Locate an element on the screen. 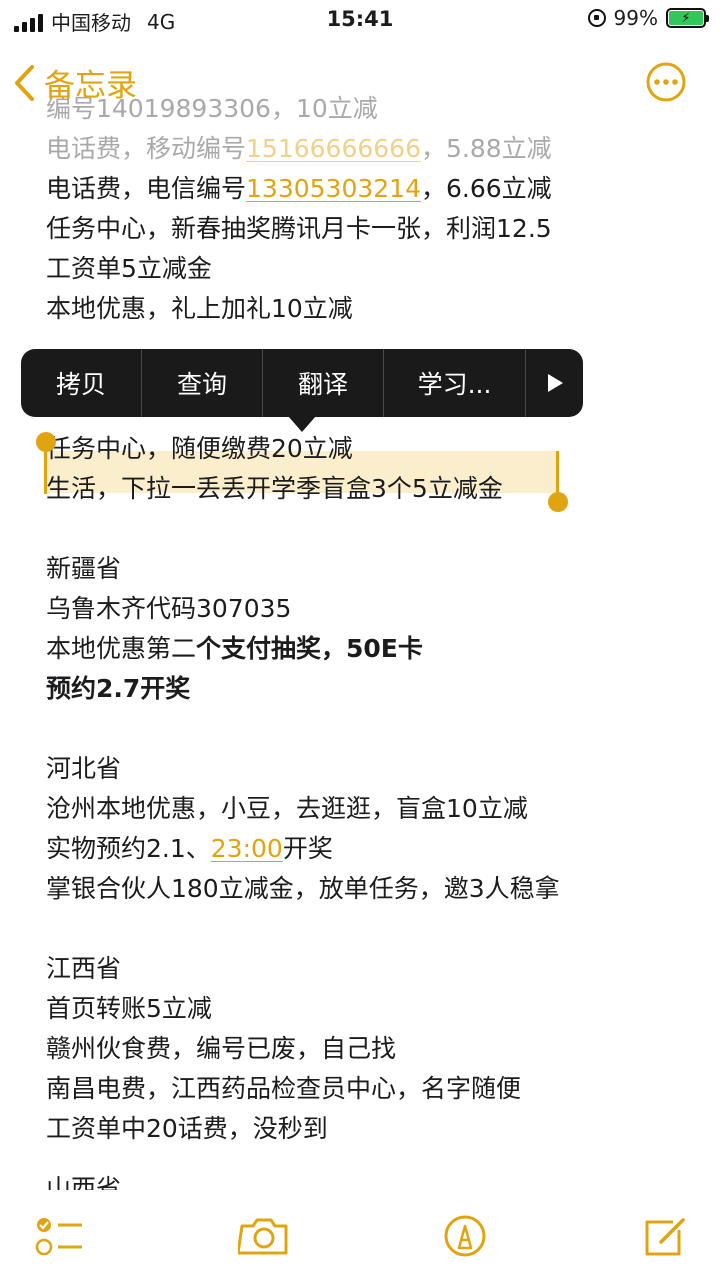 The height and width of the screenshot is (1280, 720). note-line-text: 任务中心，随便缴费20立减 is located at coordinates (199, 448).